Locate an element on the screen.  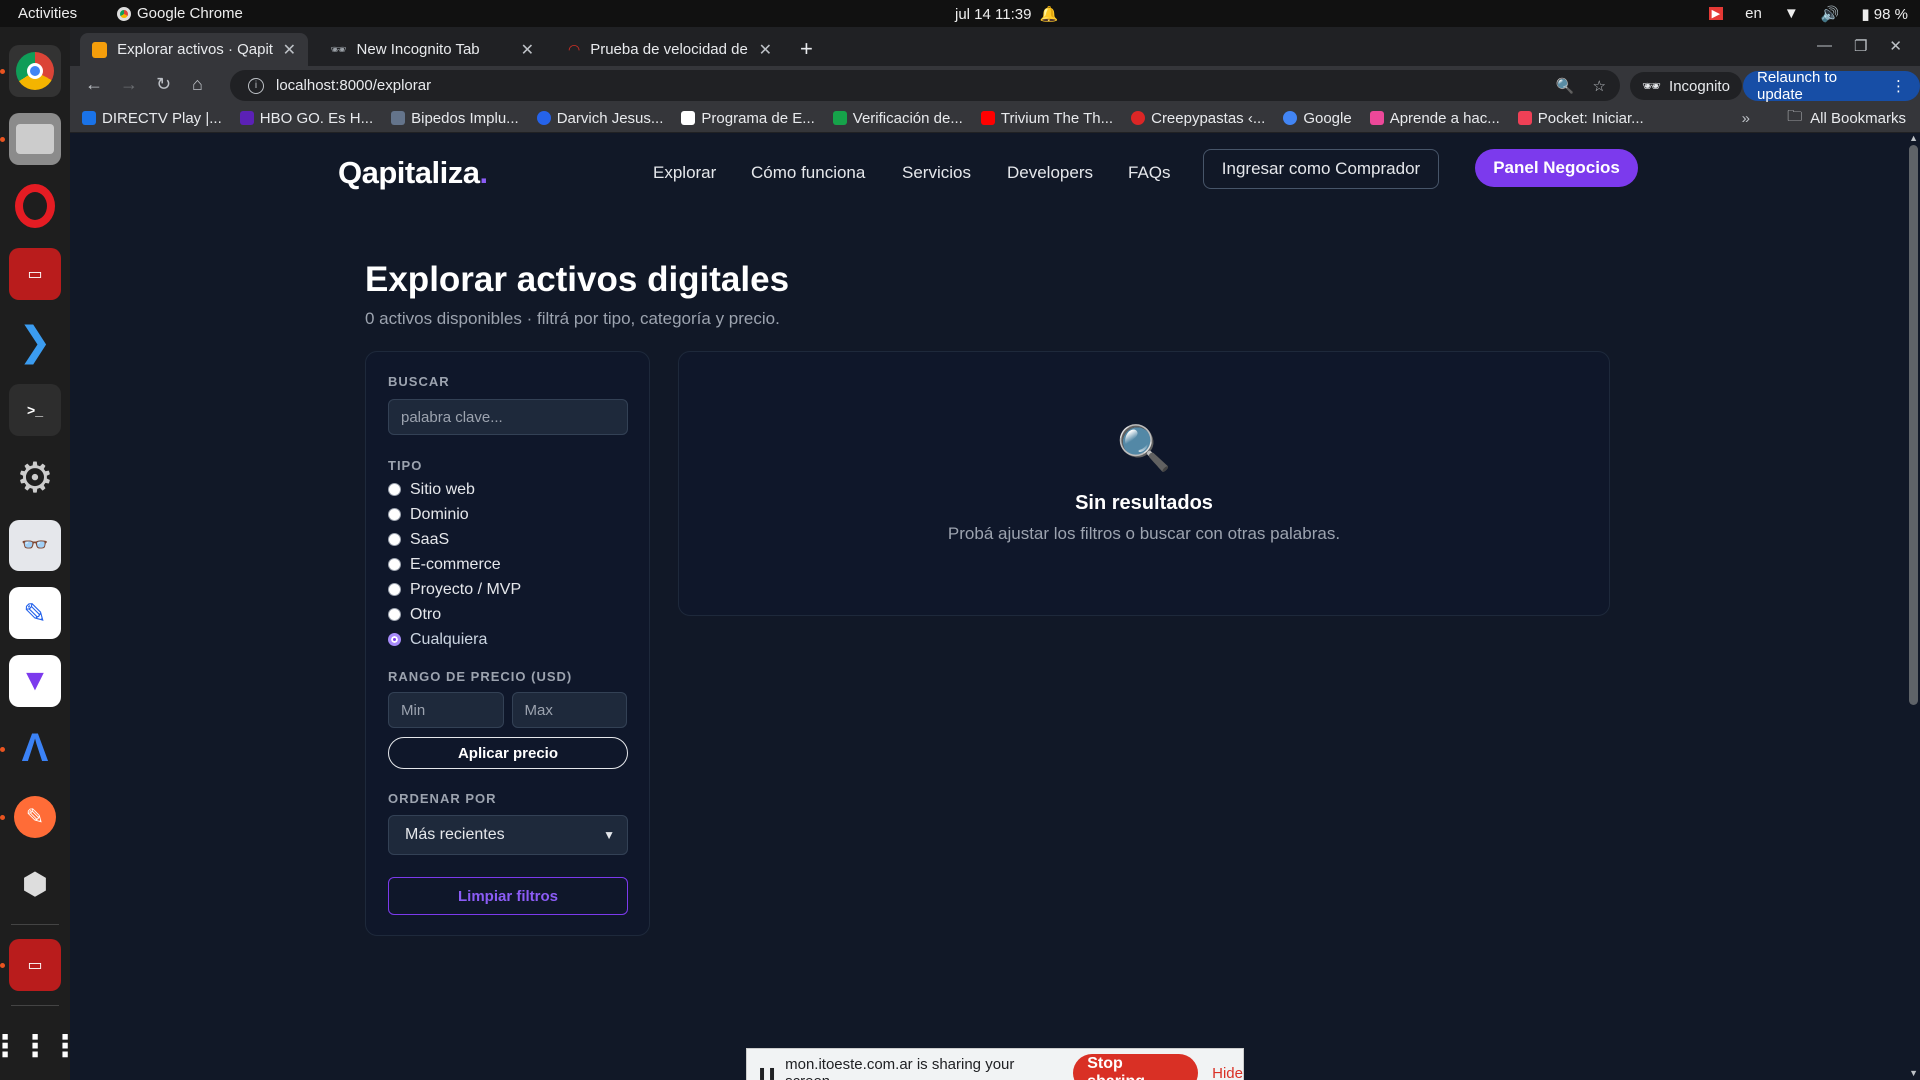
all-bookmarks-button: 🗀 All Bookmarks is located at coordinates (1846, 118).